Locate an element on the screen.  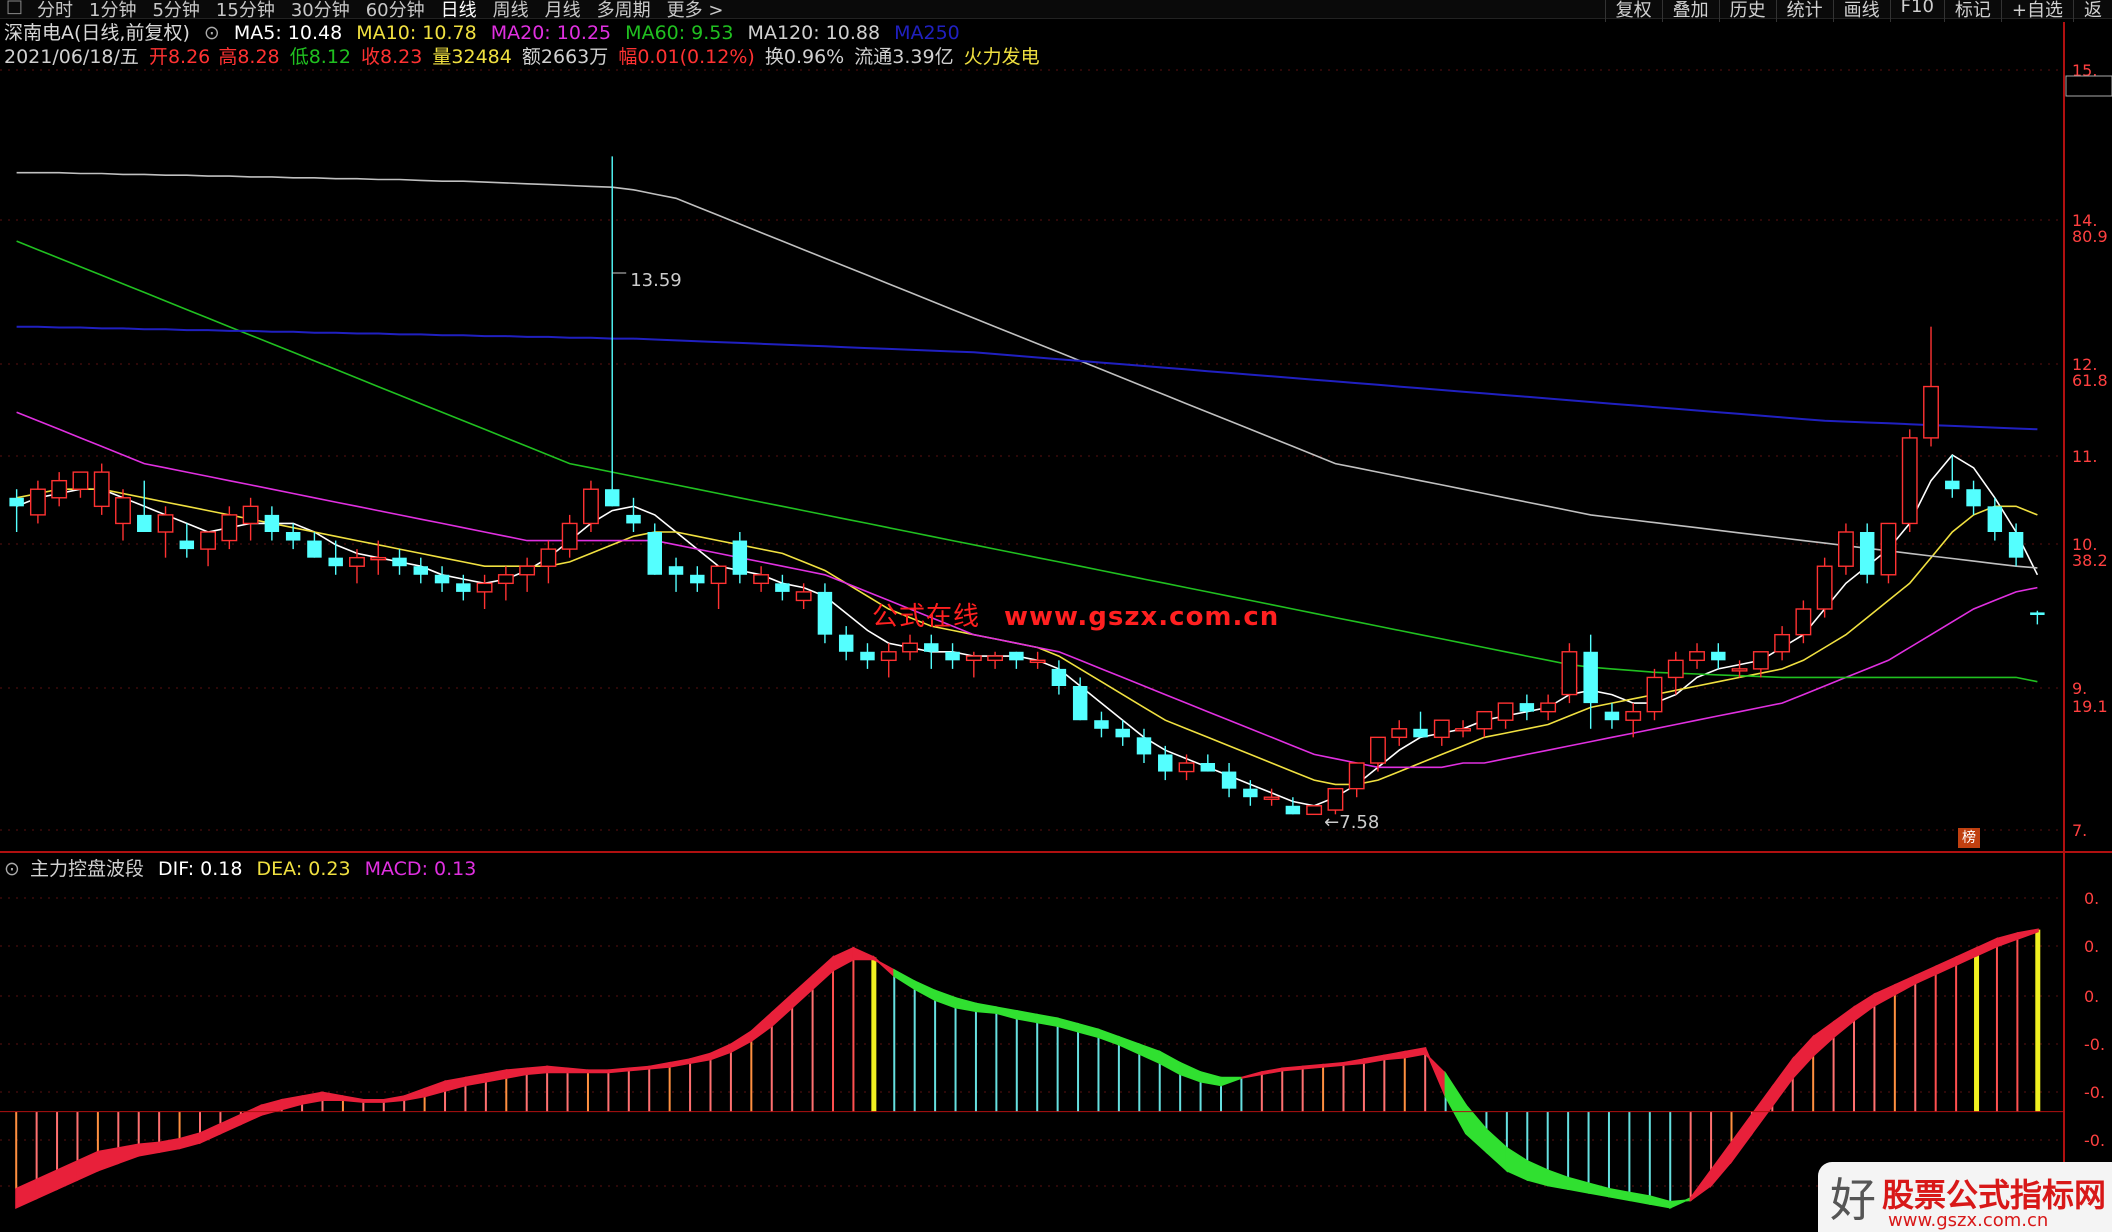
rank-badge: 榜 is located at coordinates (1969, 838).